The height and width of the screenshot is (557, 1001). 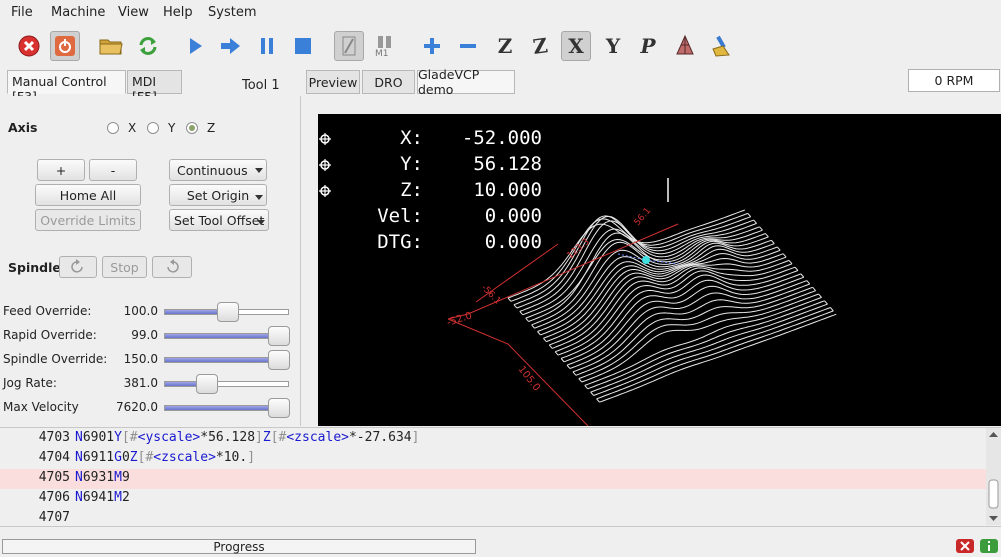 I want to click on open-file-button, so click(x=111, y=46).